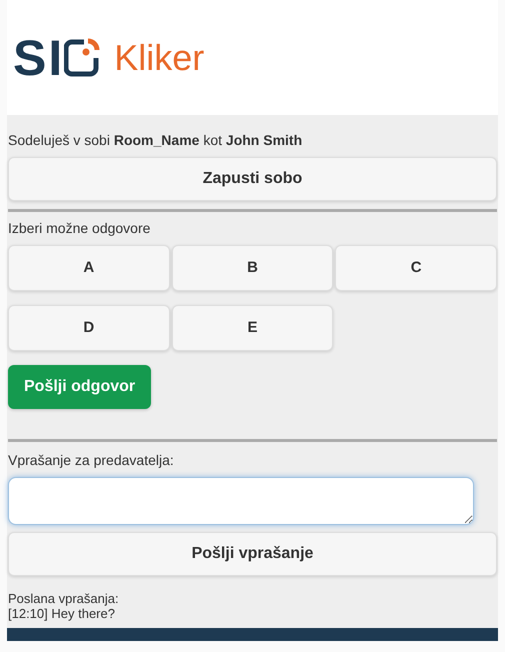 The height and width of the screenshot is (652, 505). I want to click on sent-question: [12:10] Hey there?, so click(62, 613).